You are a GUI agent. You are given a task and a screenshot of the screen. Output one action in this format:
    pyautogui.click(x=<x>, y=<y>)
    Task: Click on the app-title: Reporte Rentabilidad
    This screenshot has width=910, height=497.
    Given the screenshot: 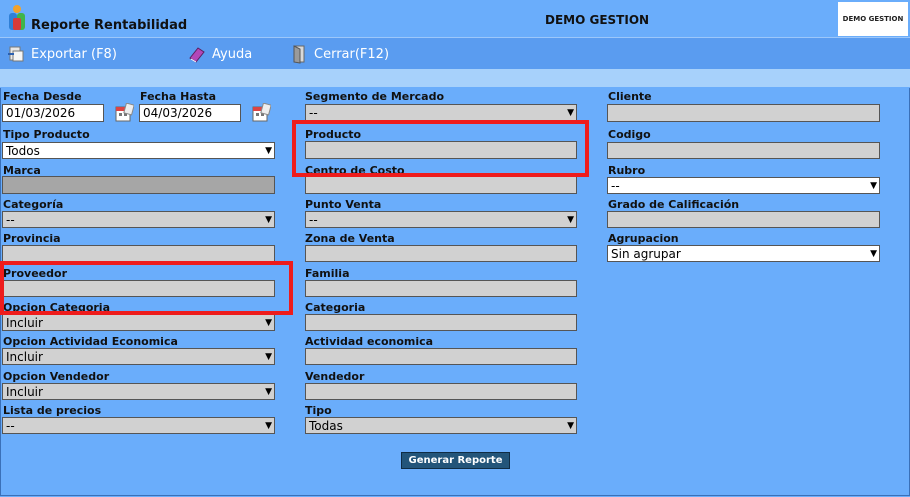 What is the action you would take?
    pyautogui.click(x=109, y=25)
    